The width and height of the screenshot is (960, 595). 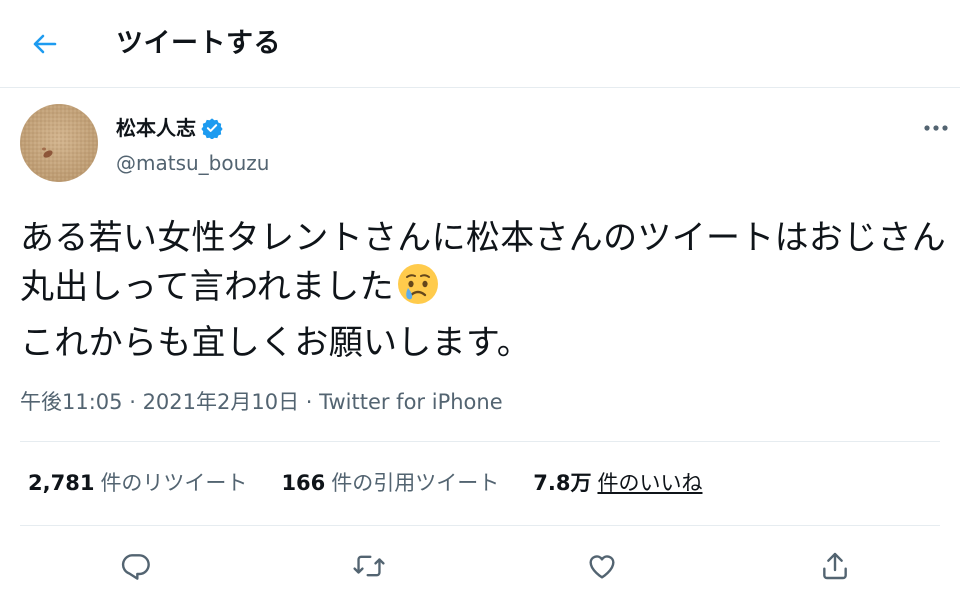 I want to click on crying-face-emoji-icon, so click(x=418, y=290).